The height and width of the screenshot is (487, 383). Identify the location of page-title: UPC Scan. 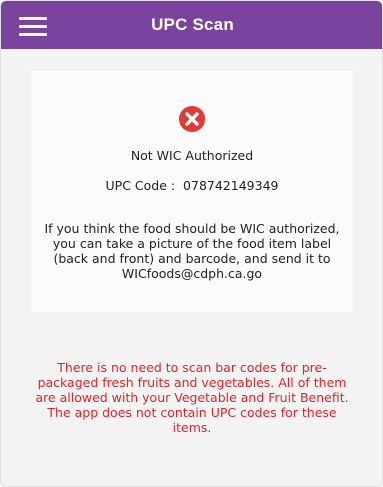
(192, 24).